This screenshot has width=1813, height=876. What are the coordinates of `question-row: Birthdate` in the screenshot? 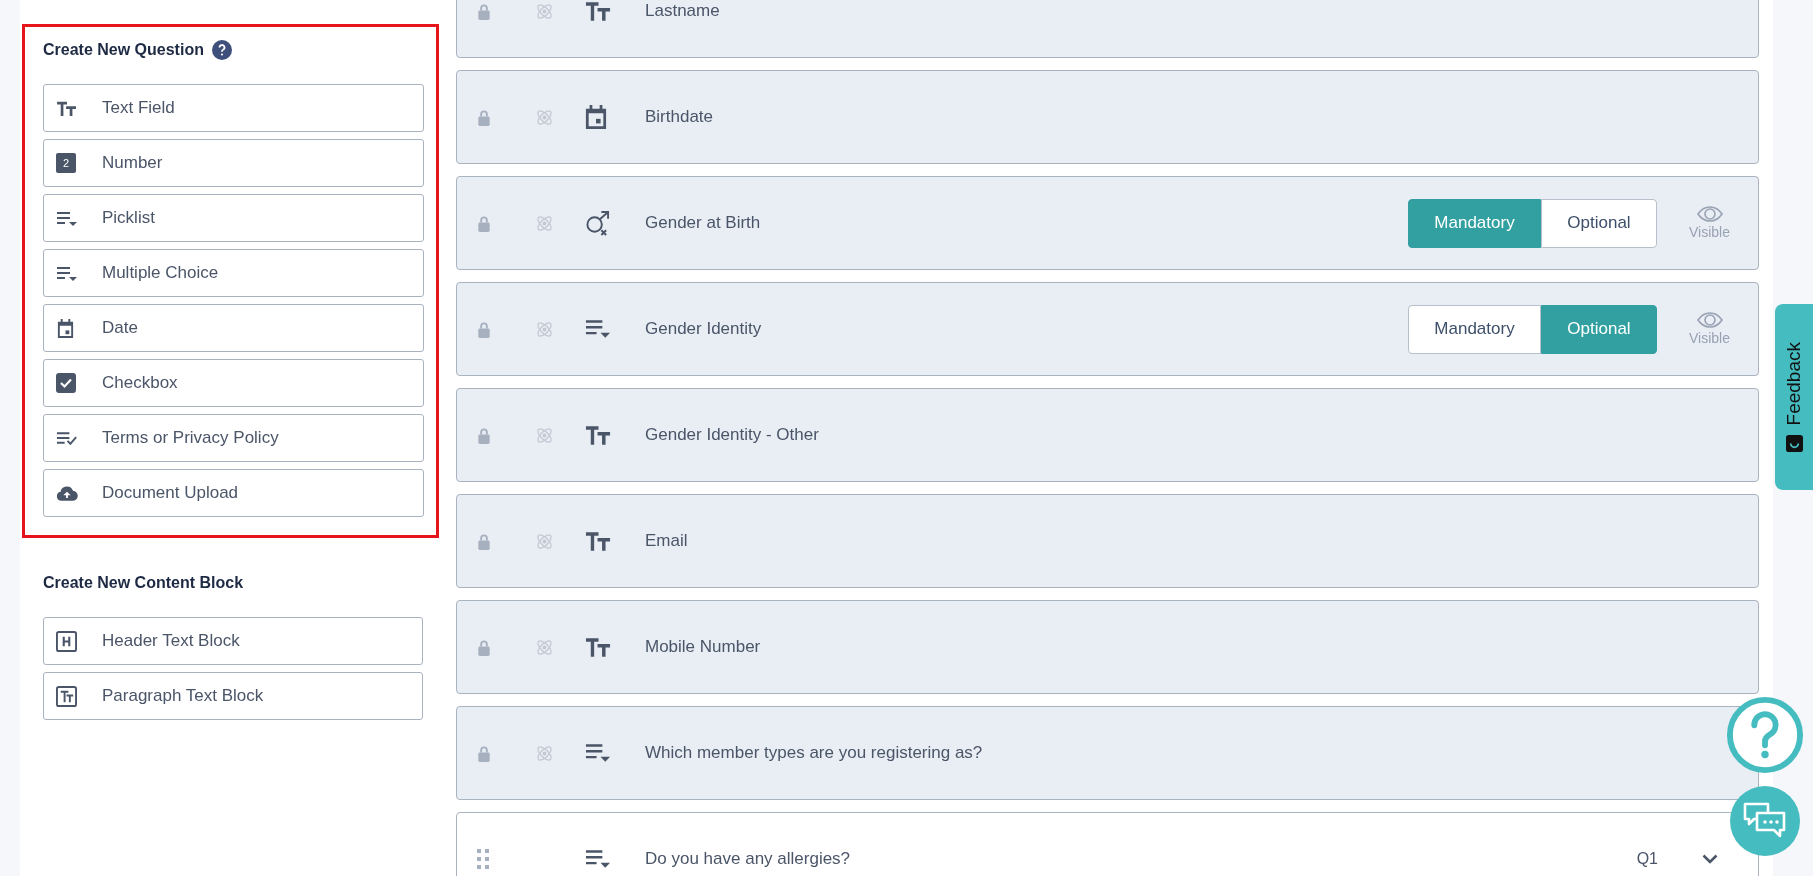 It's located at (1107, 117).